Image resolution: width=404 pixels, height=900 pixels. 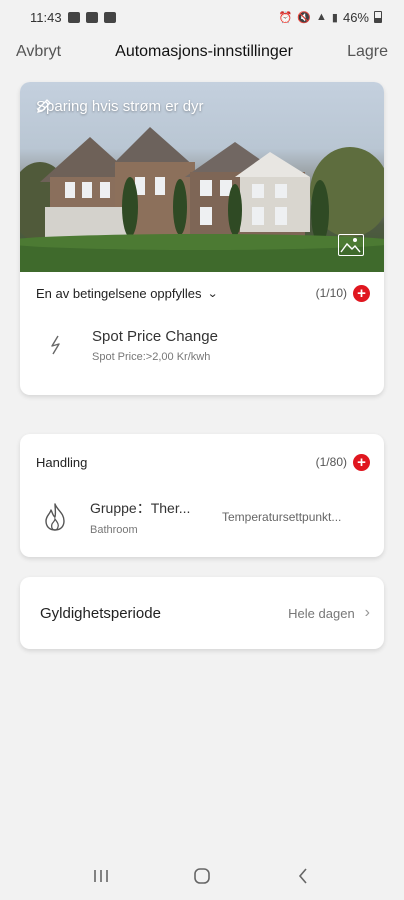 I want to click on signal-icon: ▮, so click(x=334, y=17).